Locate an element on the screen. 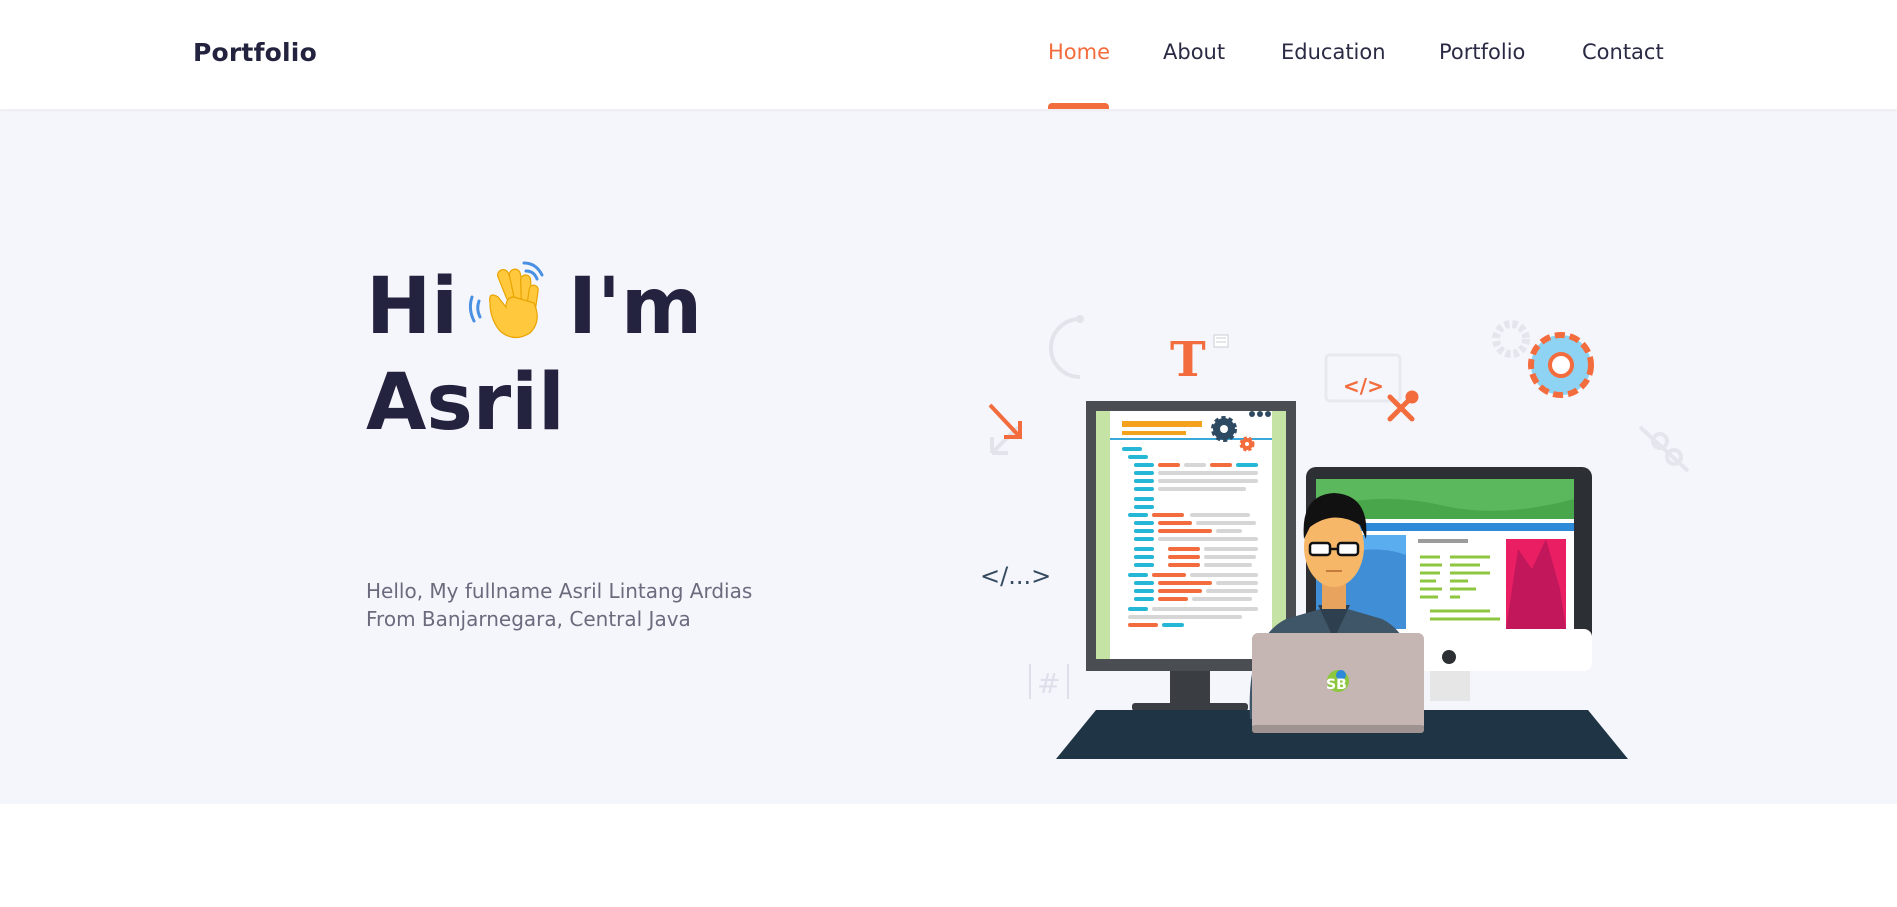  laptop-logo: SB is located at coordinates (1336, 685).